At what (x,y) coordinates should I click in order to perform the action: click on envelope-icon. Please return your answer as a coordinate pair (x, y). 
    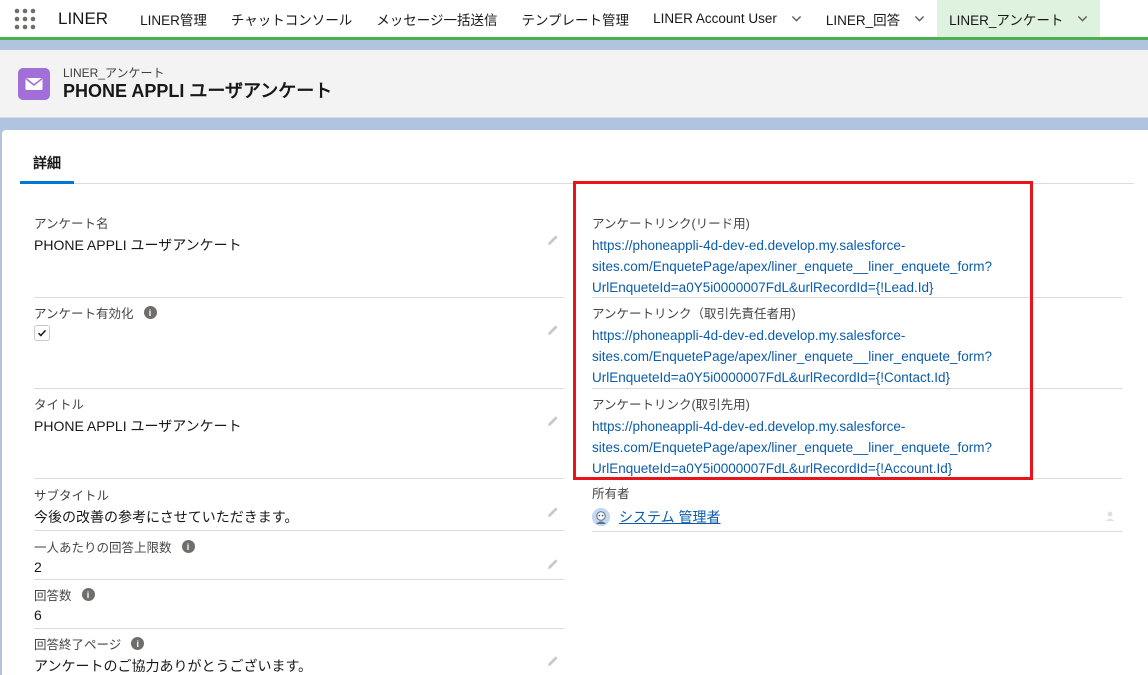
    Looking at the image, I should click on (34, 83).